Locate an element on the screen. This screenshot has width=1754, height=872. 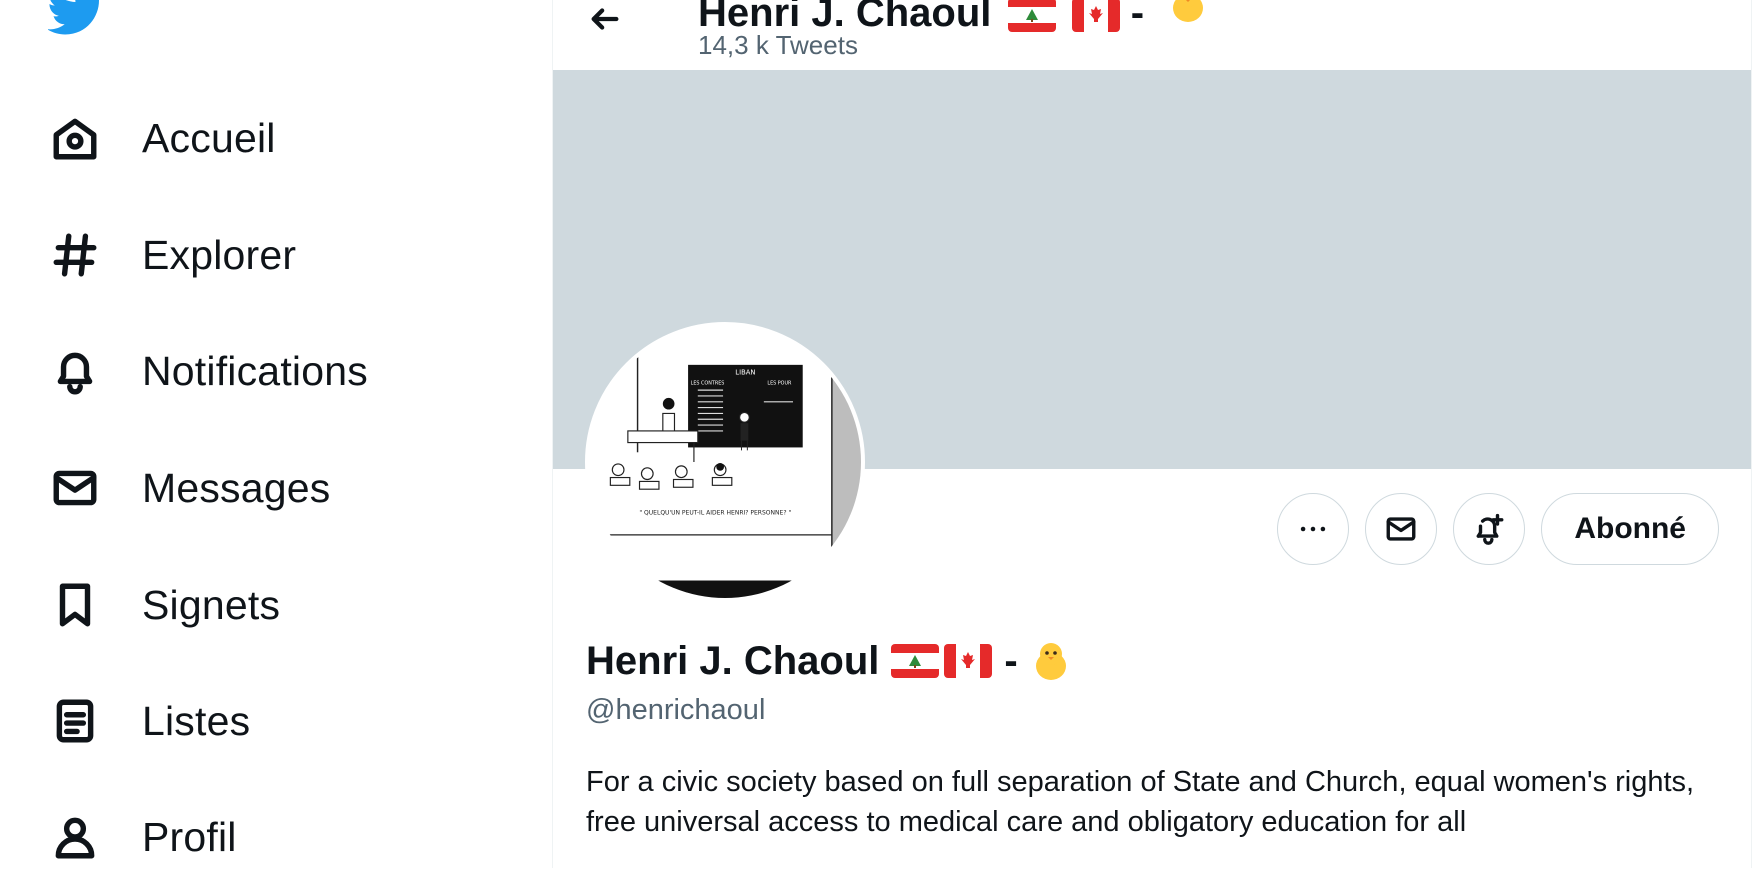
sidebar-item-profile: Profil is located at coordinates (142, 837).